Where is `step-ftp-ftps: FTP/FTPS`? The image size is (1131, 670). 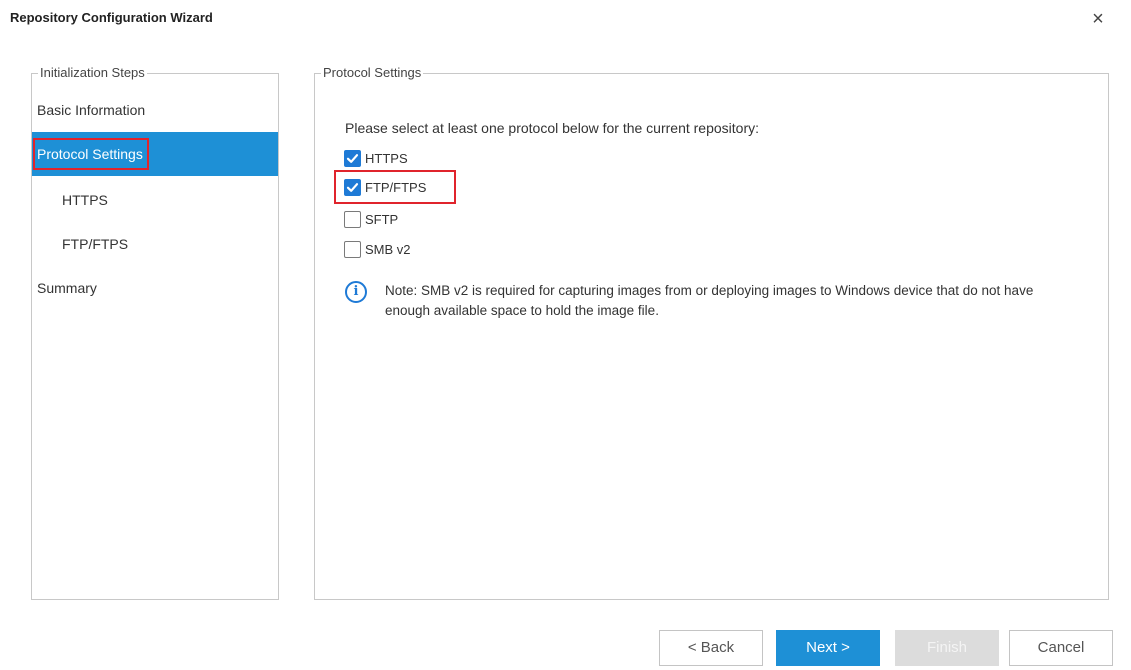
step-ftp-ftps: FTP/FTPS is located at coordinates (155, 244).